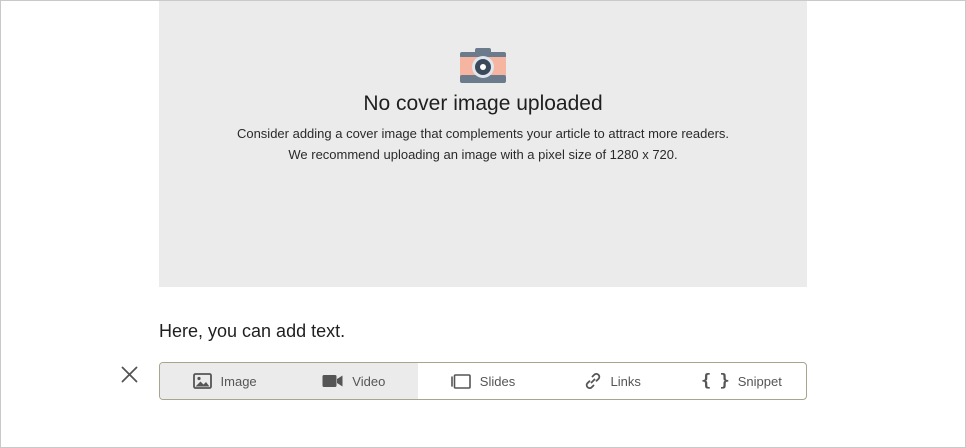 The width and height of the screenshot is (966, 448). I want to click on slides-icon, so click(460, 381).